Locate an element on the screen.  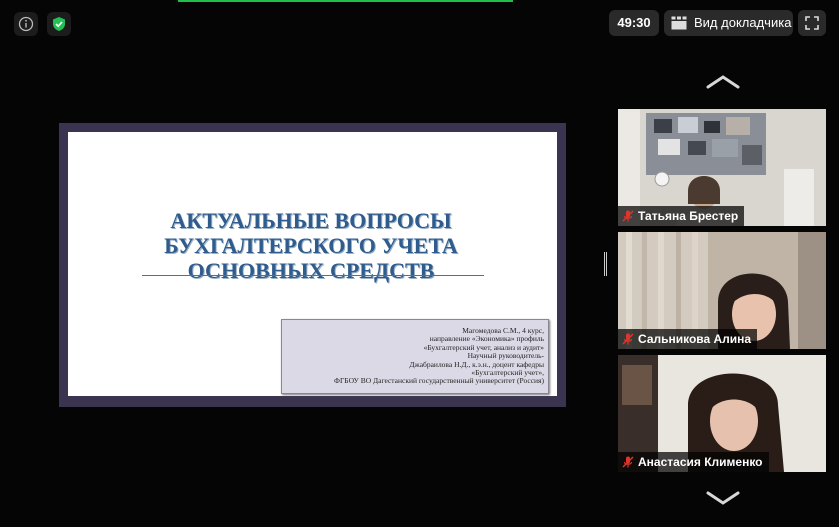
participant-name-tag: Сальникова Алина is located at coordinates (688, 339).